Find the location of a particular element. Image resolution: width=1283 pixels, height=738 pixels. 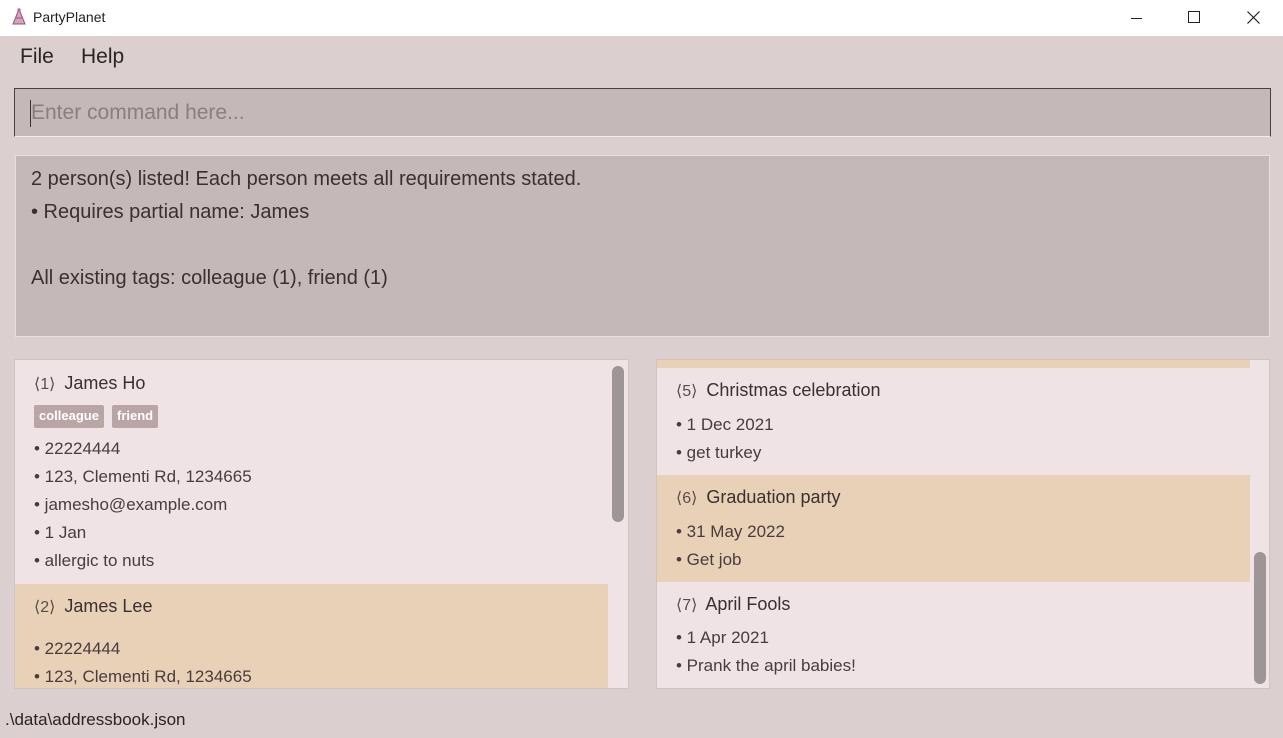

event-date: • 1 Dec 2021 is located at coordinates (725, 424).